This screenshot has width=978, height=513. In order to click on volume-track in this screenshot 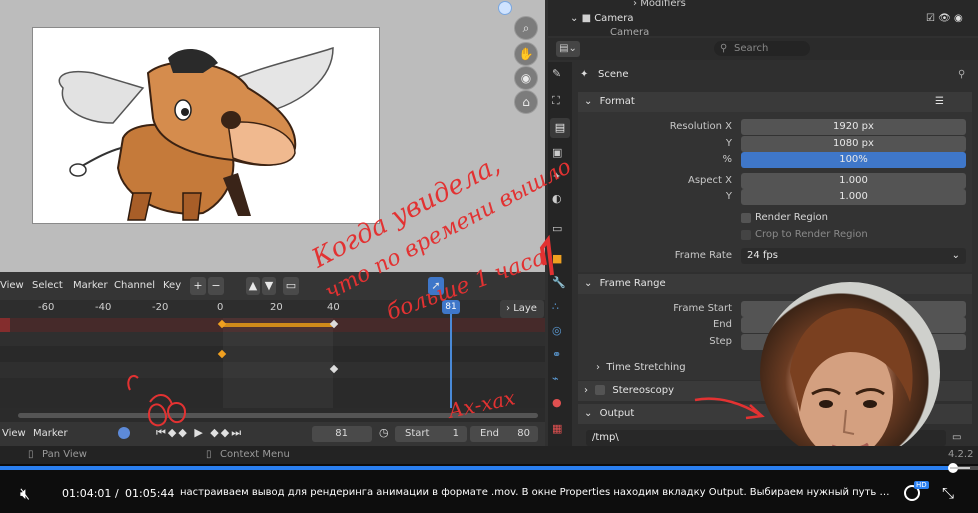, I will do `click(960, 468)`.